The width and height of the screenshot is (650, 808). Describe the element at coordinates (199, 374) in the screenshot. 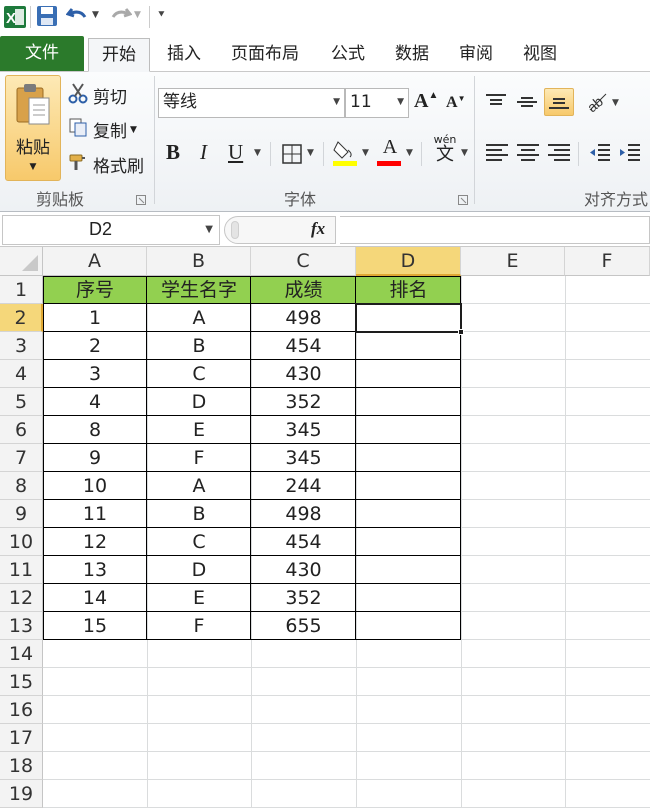

I see `table-cell: C` at that location.